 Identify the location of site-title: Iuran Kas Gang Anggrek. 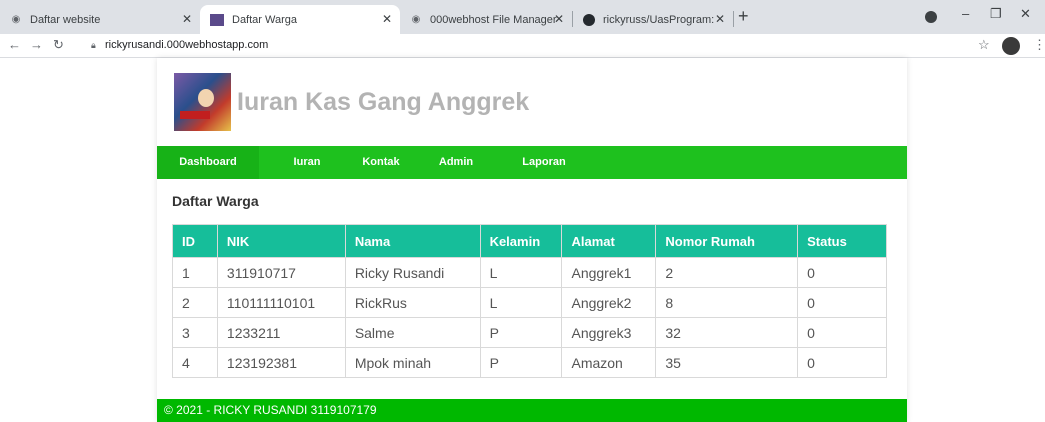
(383, 102).